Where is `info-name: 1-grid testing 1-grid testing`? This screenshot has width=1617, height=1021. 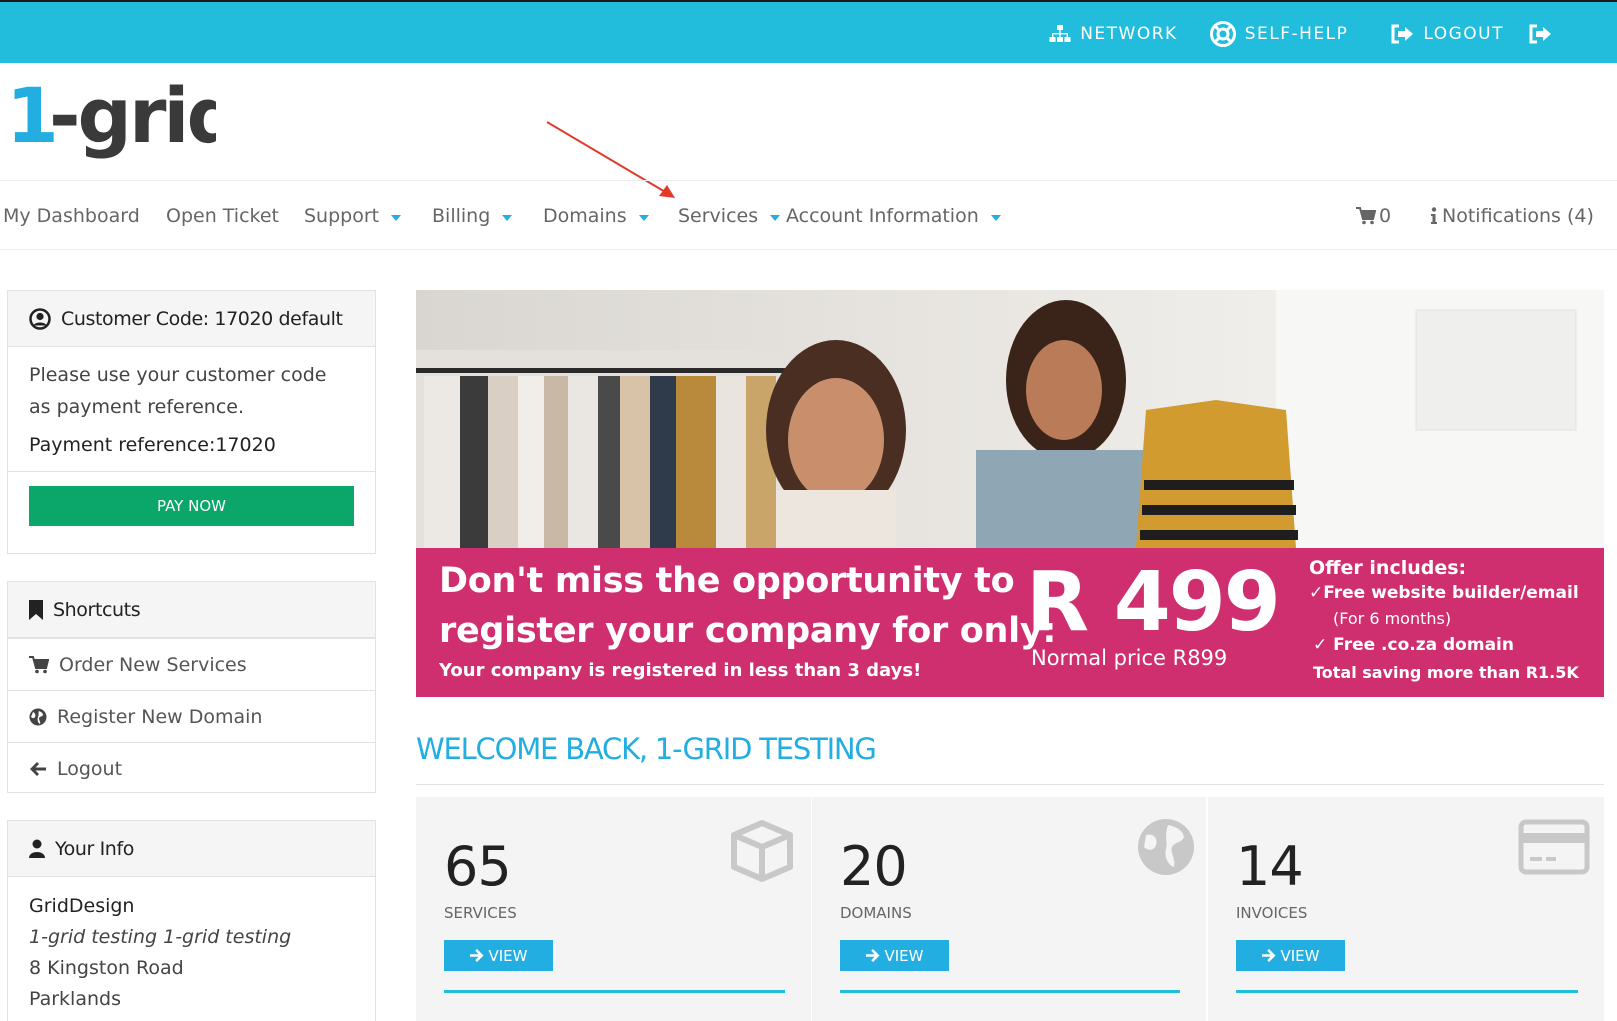 info-name: 1-grid testing 1-grid testing is located at coordinates (160, 937).